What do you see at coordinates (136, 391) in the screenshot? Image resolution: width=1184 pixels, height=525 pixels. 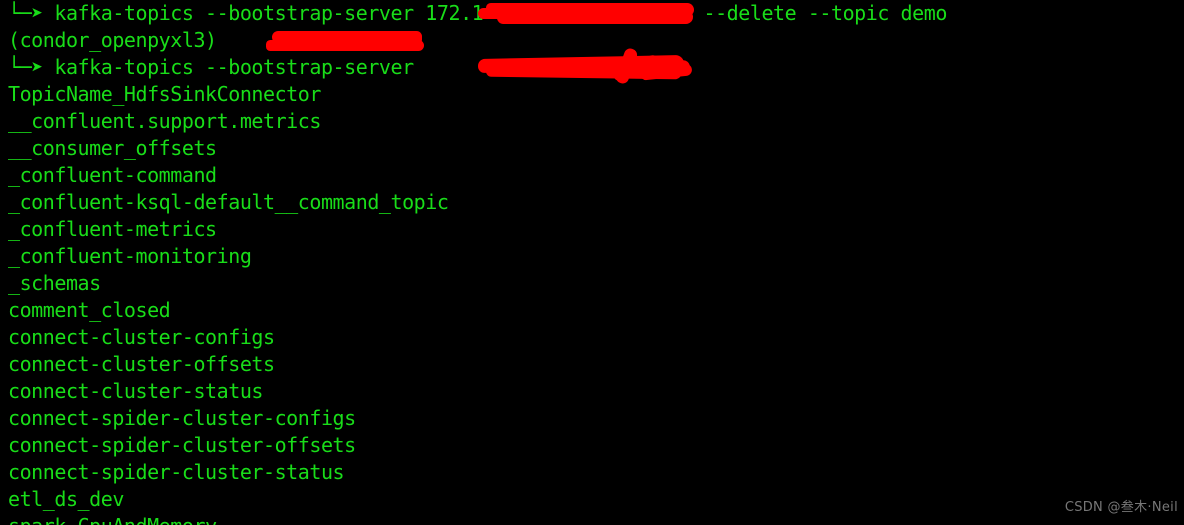 I see `topic-row: connect-cluster-status` at bounding box center [136, 391].